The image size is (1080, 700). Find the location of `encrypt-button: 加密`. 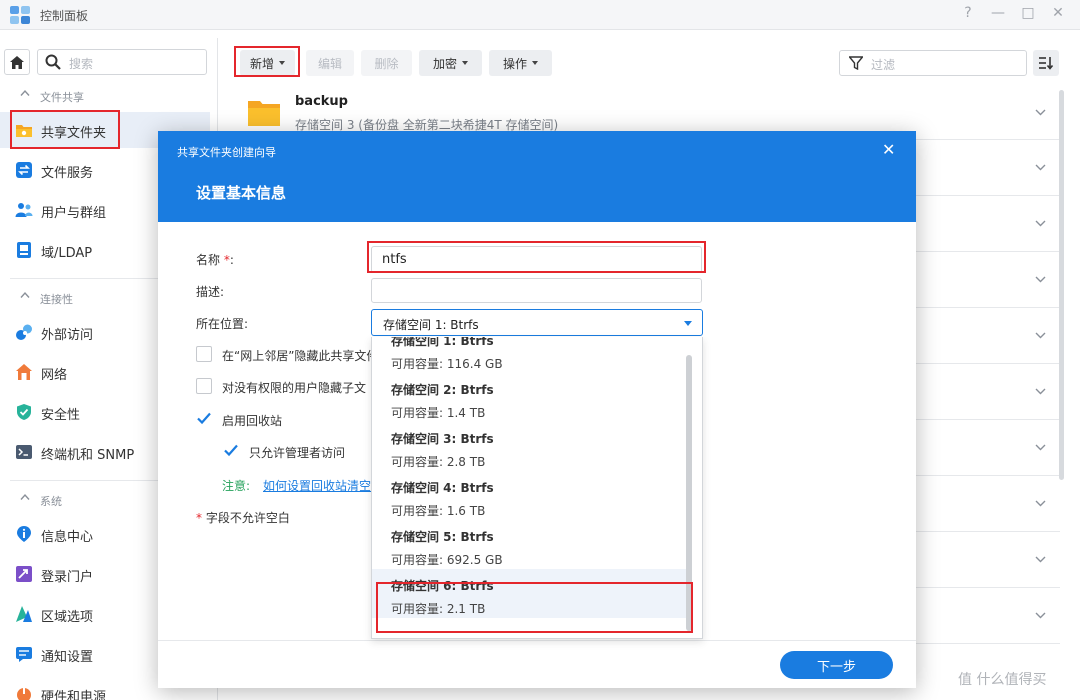

encrypt-button: 加密 is located at coordinates (450, 63).